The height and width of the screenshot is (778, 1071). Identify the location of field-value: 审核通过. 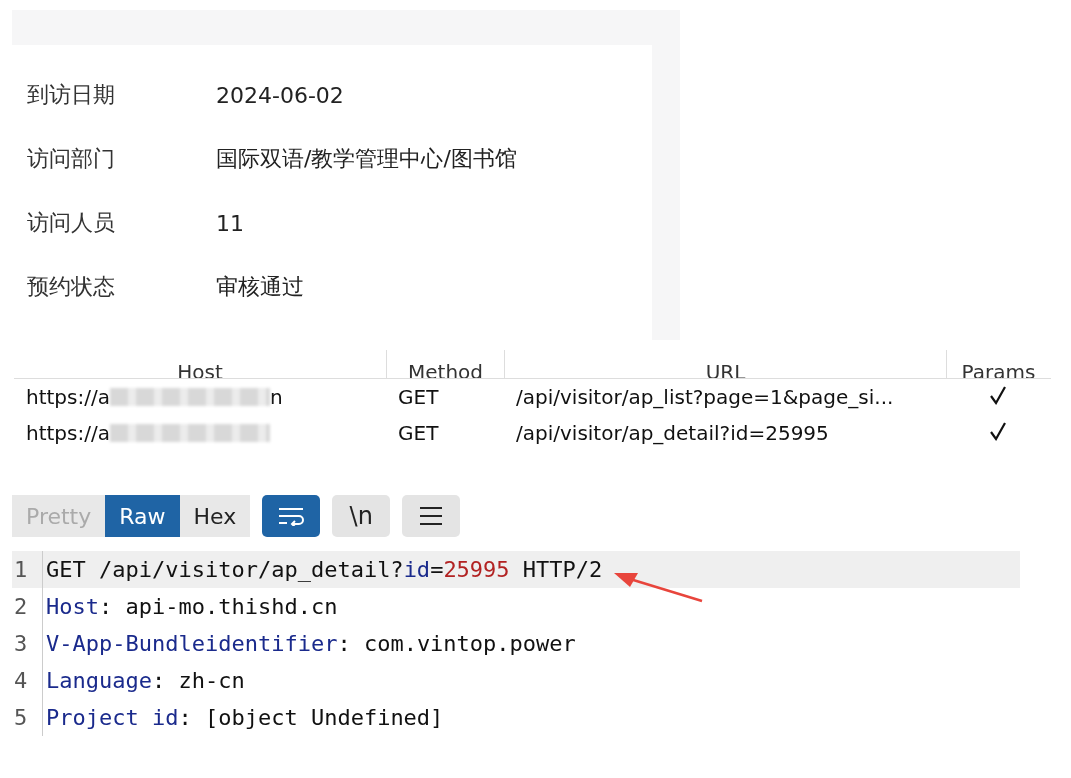
(260, 287).